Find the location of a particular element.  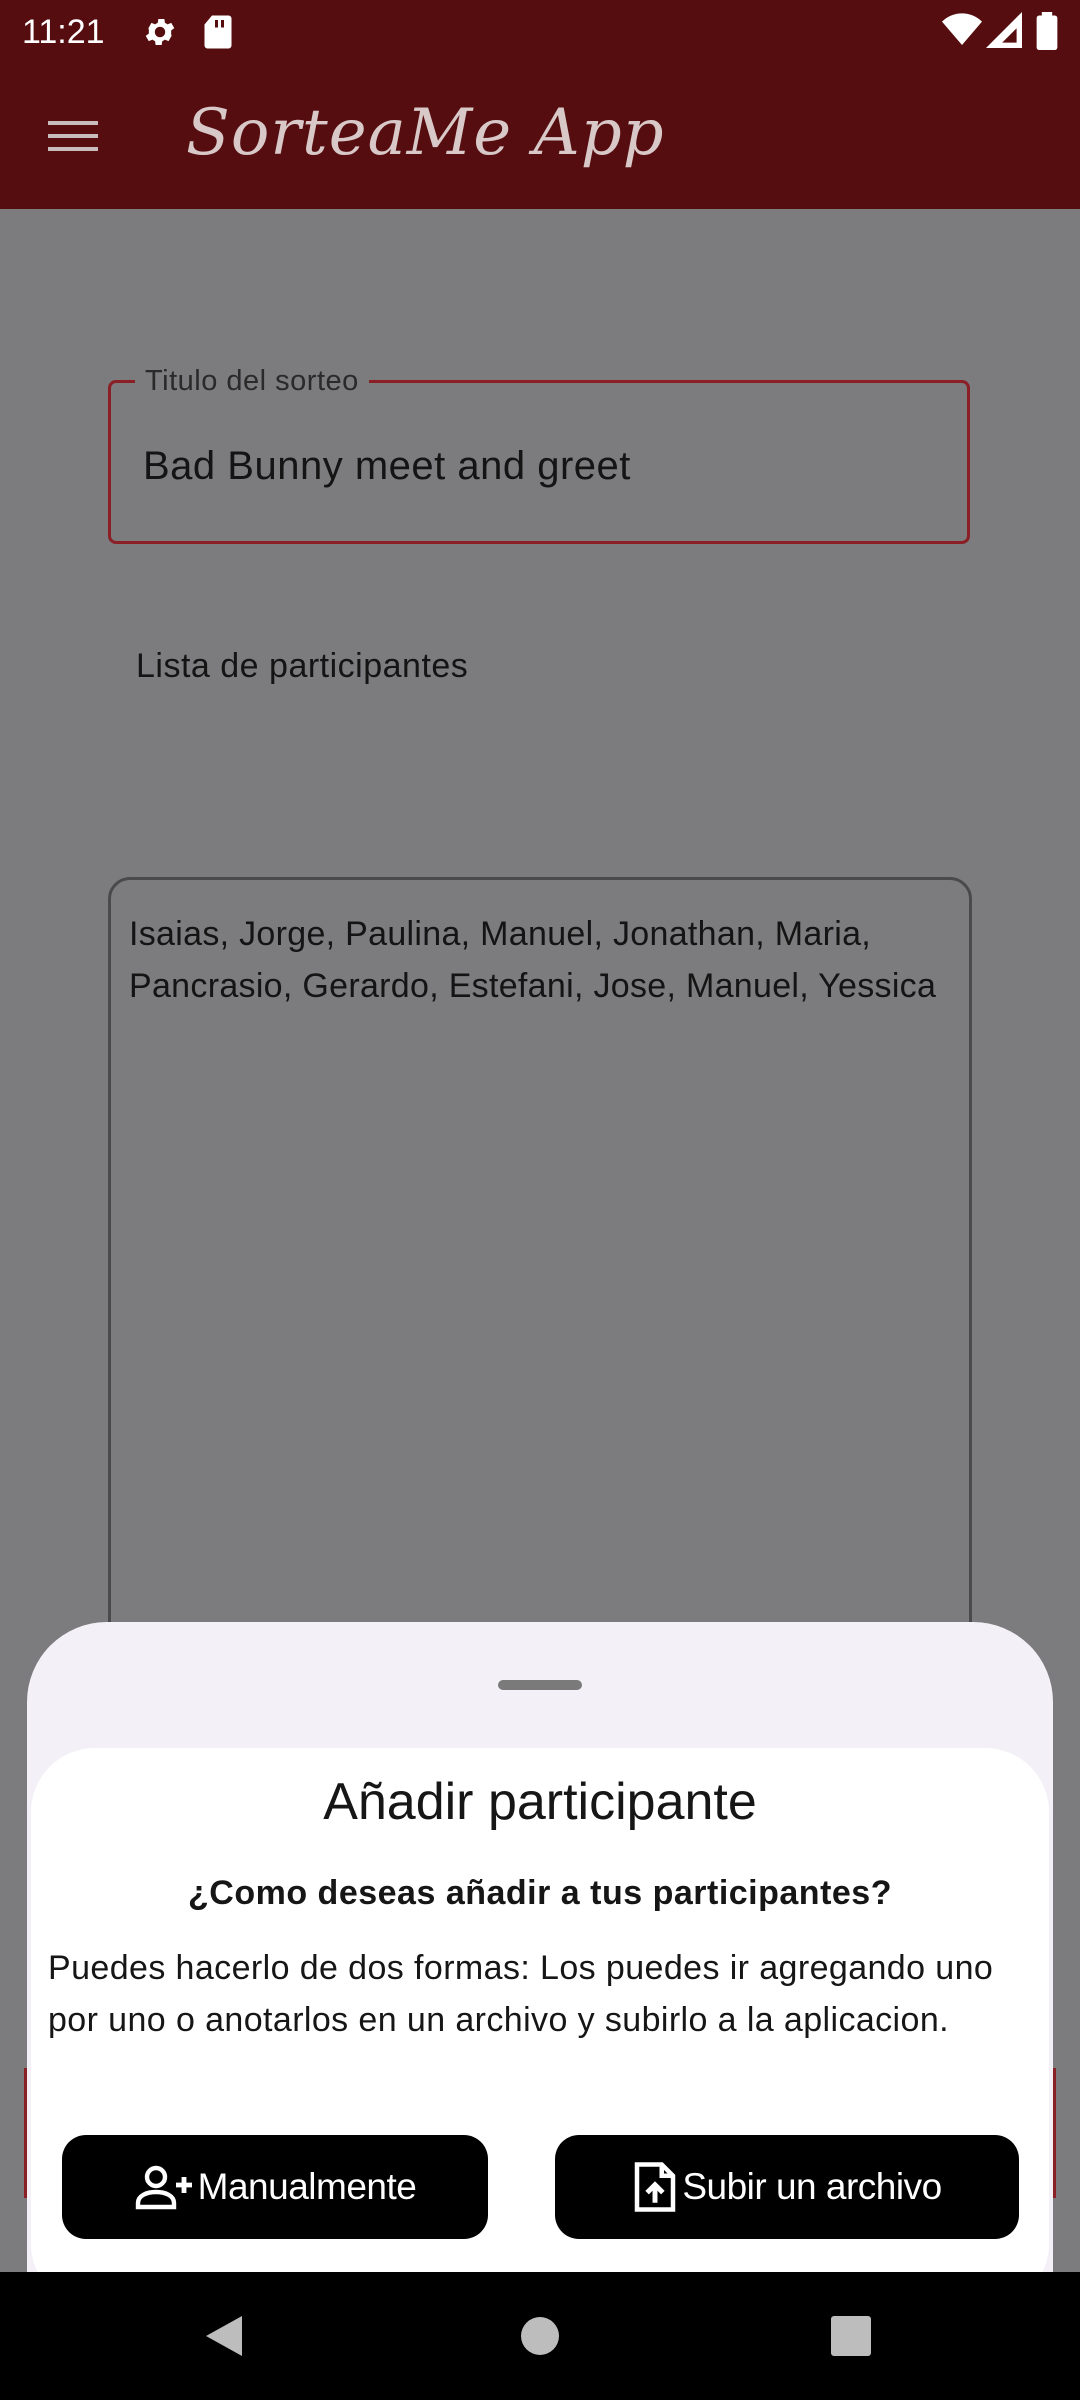

sheet-title: Añadir participante is located at coordinates (540, 1802).